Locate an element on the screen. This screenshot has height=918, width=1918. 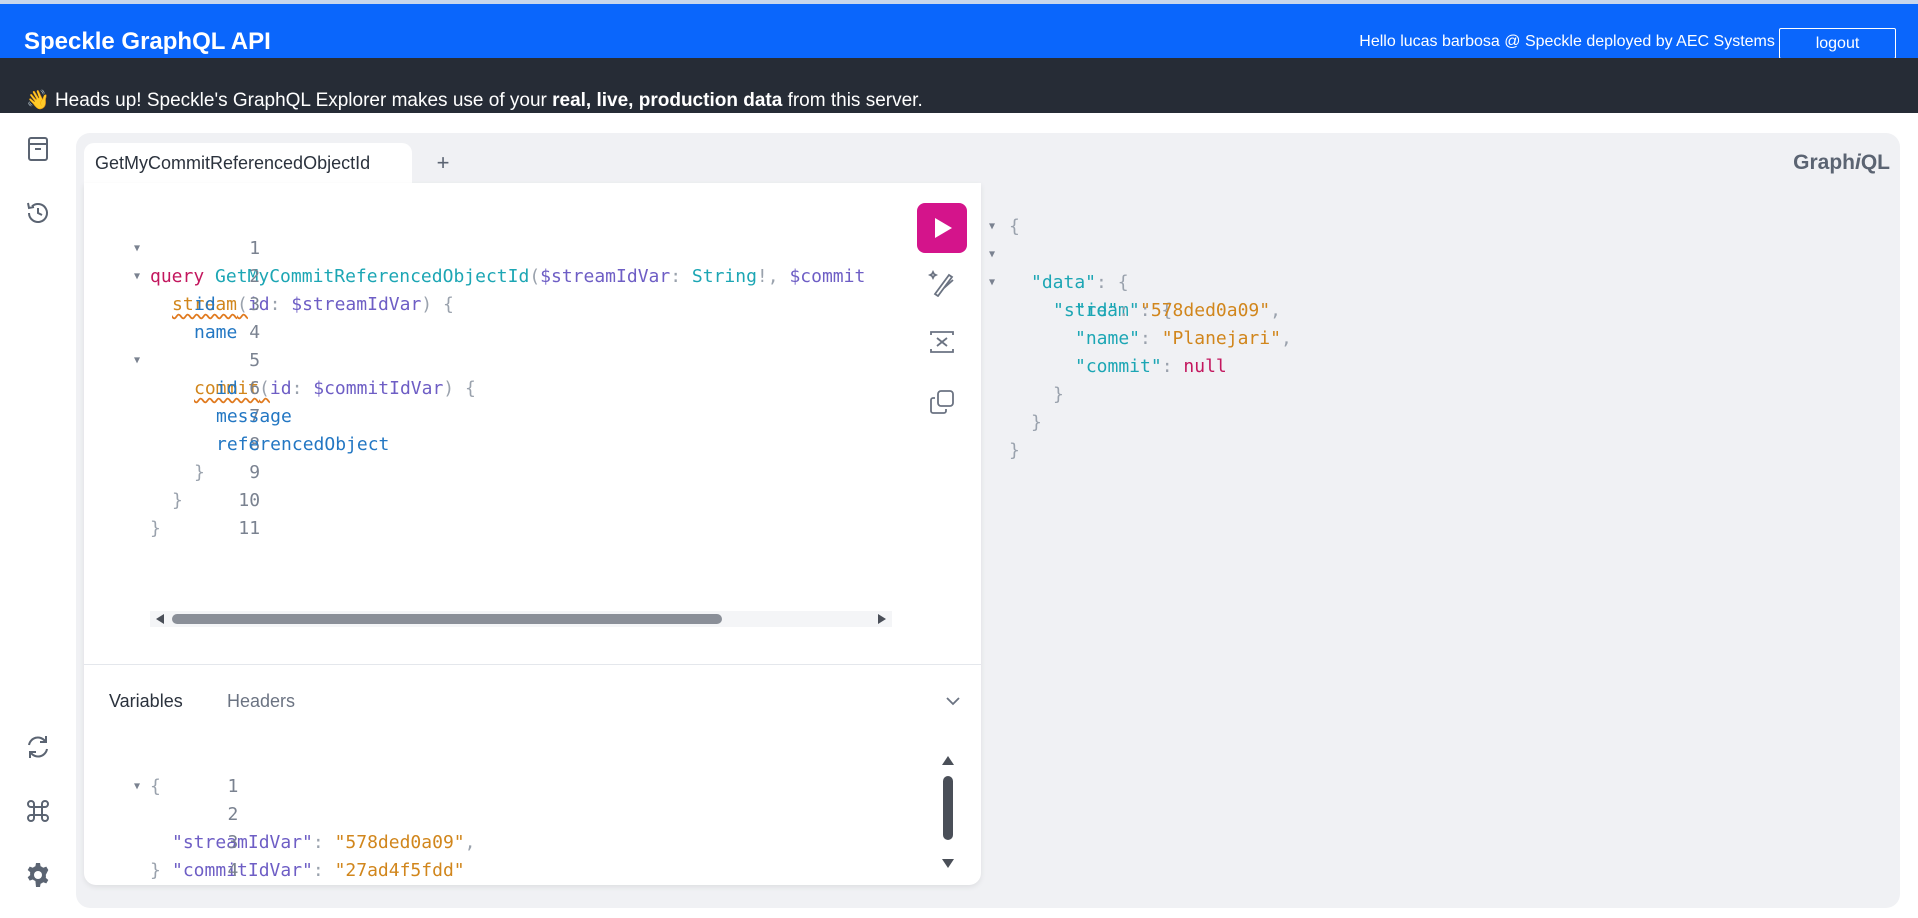
code-line: 4 name is located at coordinates (227, 332).